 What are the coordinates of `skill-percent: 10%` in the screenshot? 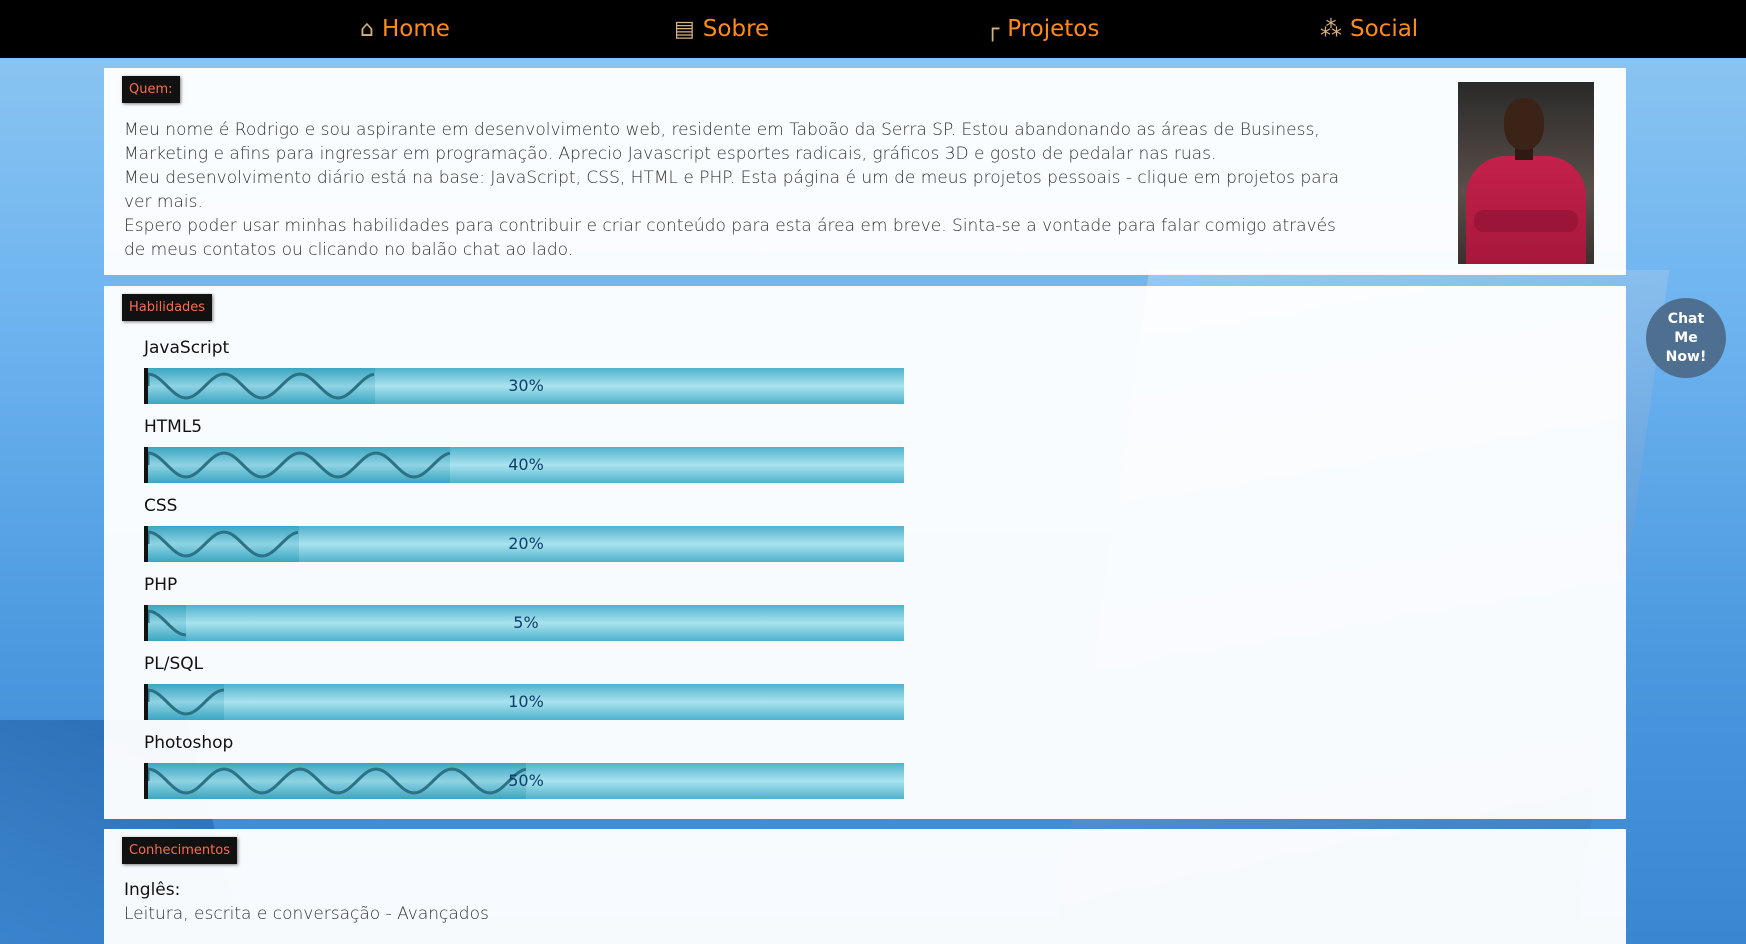 It's located at (526, 701).